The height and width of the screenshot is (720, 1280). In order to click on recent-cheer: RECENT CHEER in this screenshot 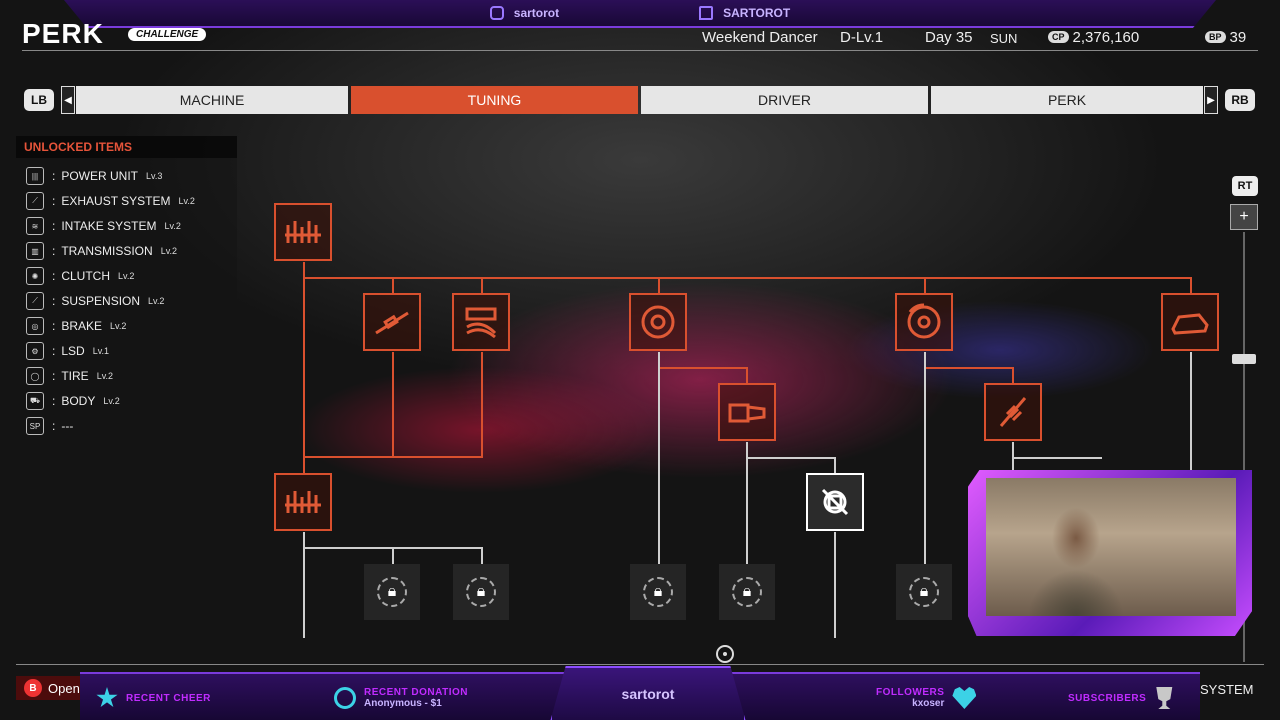, I will do `click(153, 697)`.